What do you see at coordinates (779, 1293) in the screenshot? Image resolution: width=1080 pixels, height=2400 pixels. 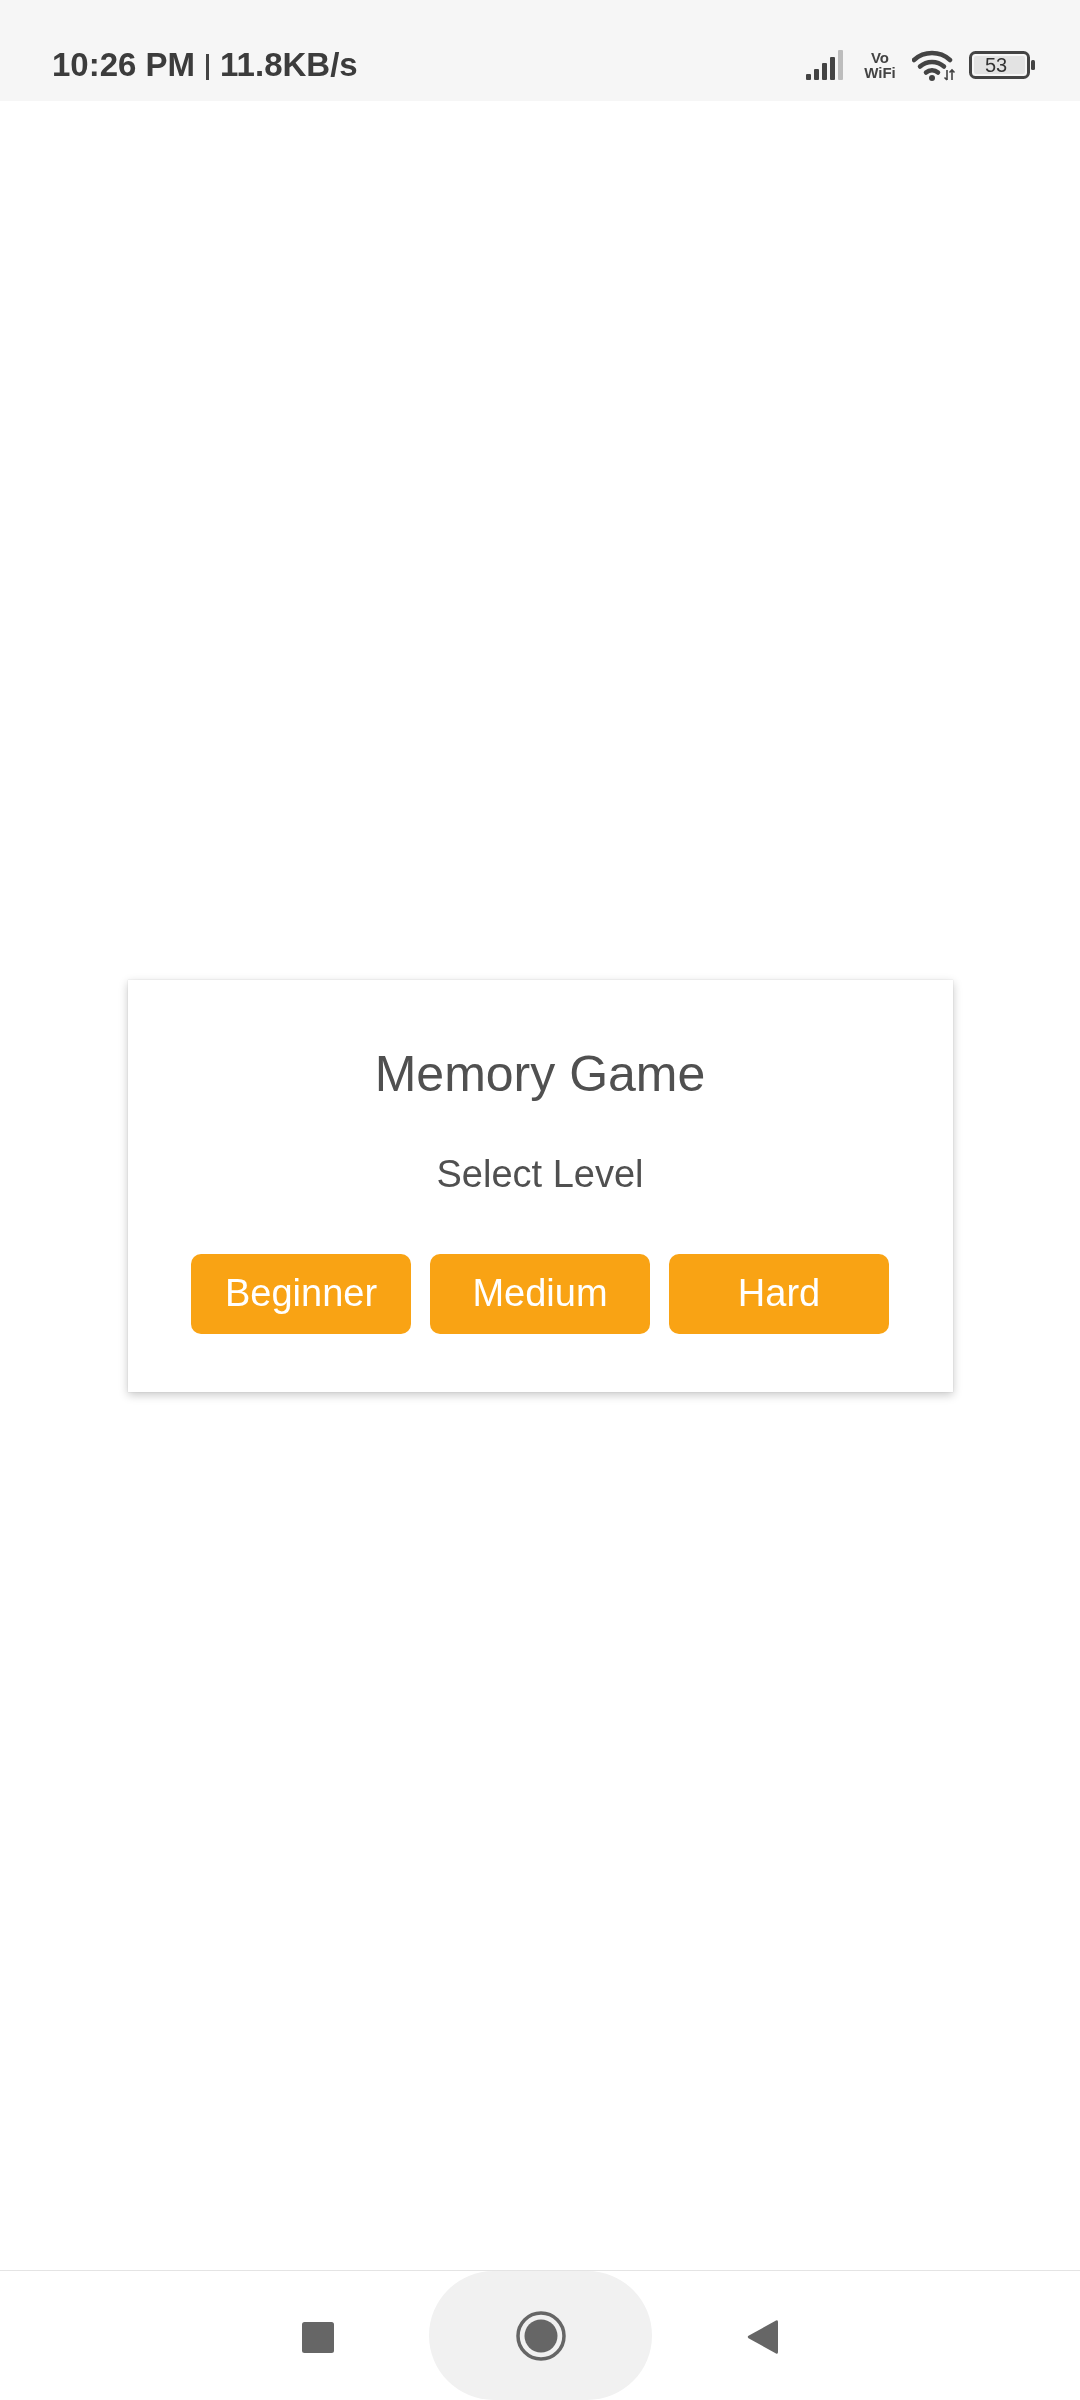 I see `level-button: Hard` at bounding box center [779, 1293].